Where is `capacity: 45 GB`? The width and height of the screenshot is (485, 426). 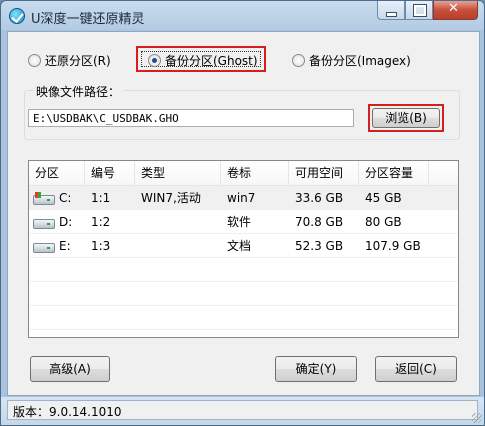
capacity: 45 GB is located at coordinates (383, 198).